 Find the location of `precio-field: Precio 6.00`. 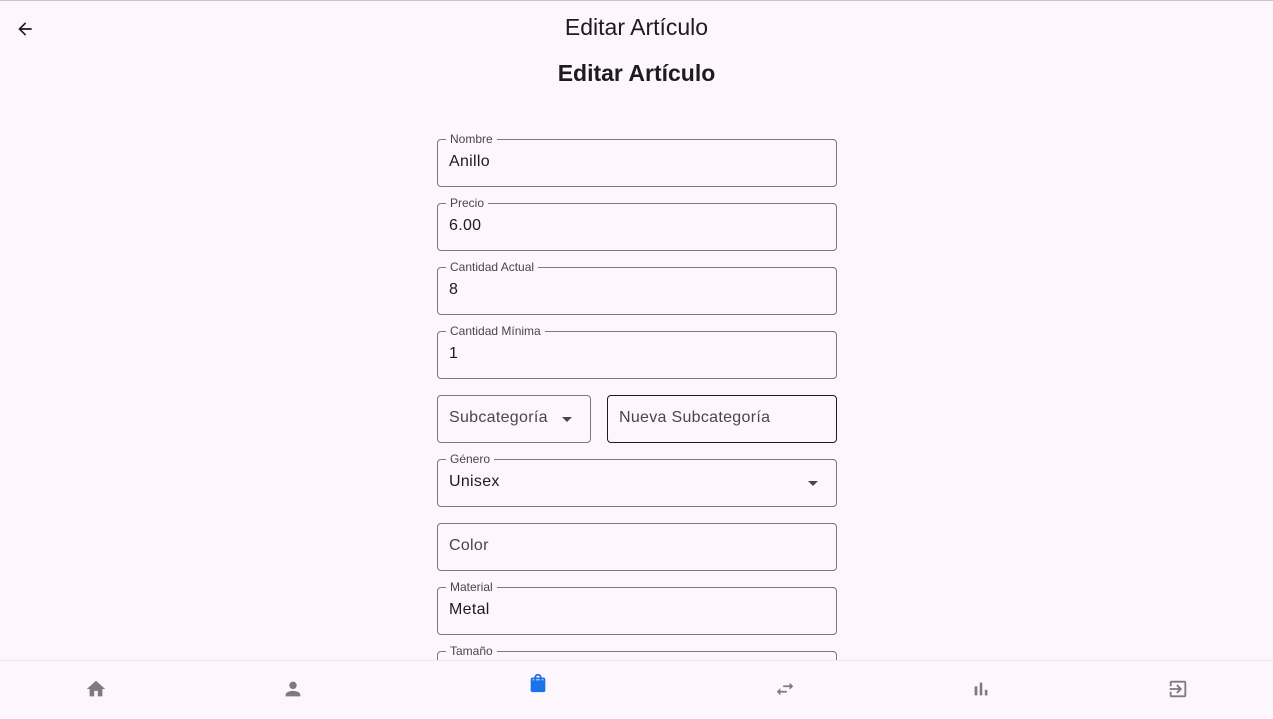

precio-field: Precio 6.00 is located at coordinates (637, 223).